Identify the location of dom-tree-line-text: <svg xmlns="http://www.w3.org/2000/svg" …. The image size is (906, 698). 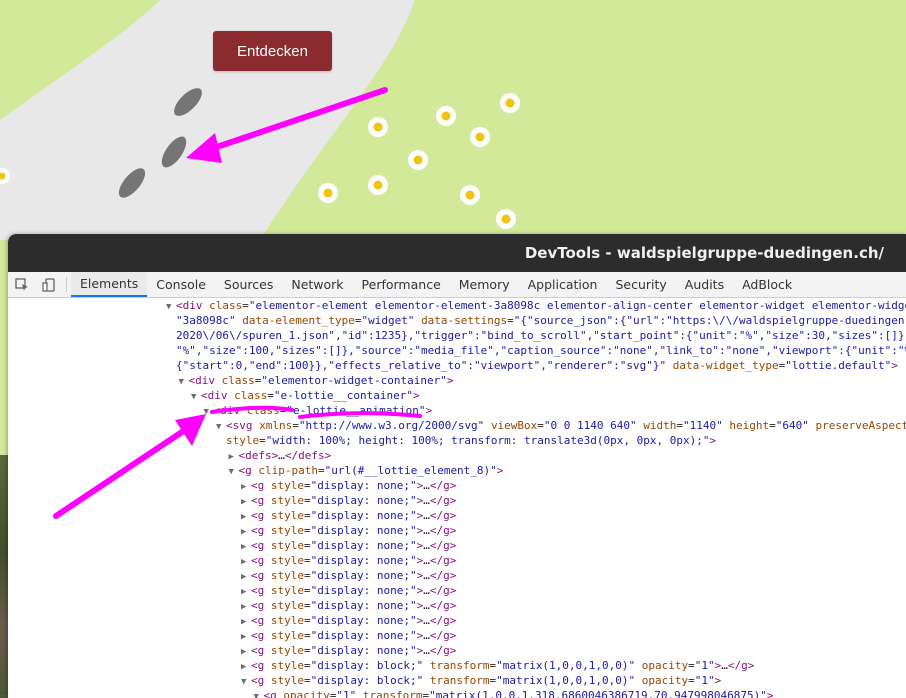
(566, 425).